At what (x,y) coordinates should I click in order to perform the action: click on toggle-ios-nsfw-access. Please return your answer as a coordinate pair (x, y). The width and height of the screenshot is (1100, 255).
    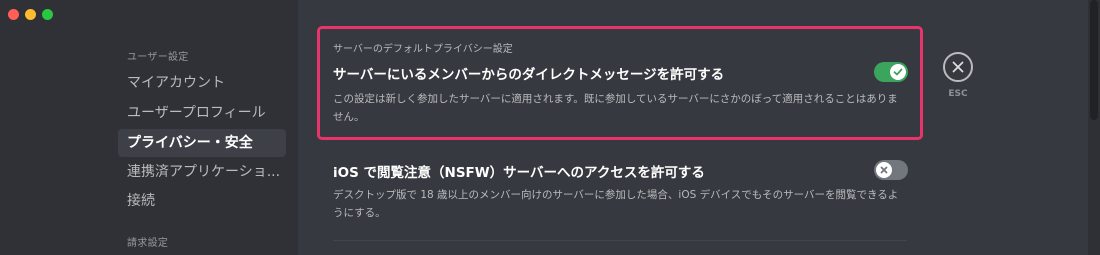
    Looking at the image, I should click on (891, 170).